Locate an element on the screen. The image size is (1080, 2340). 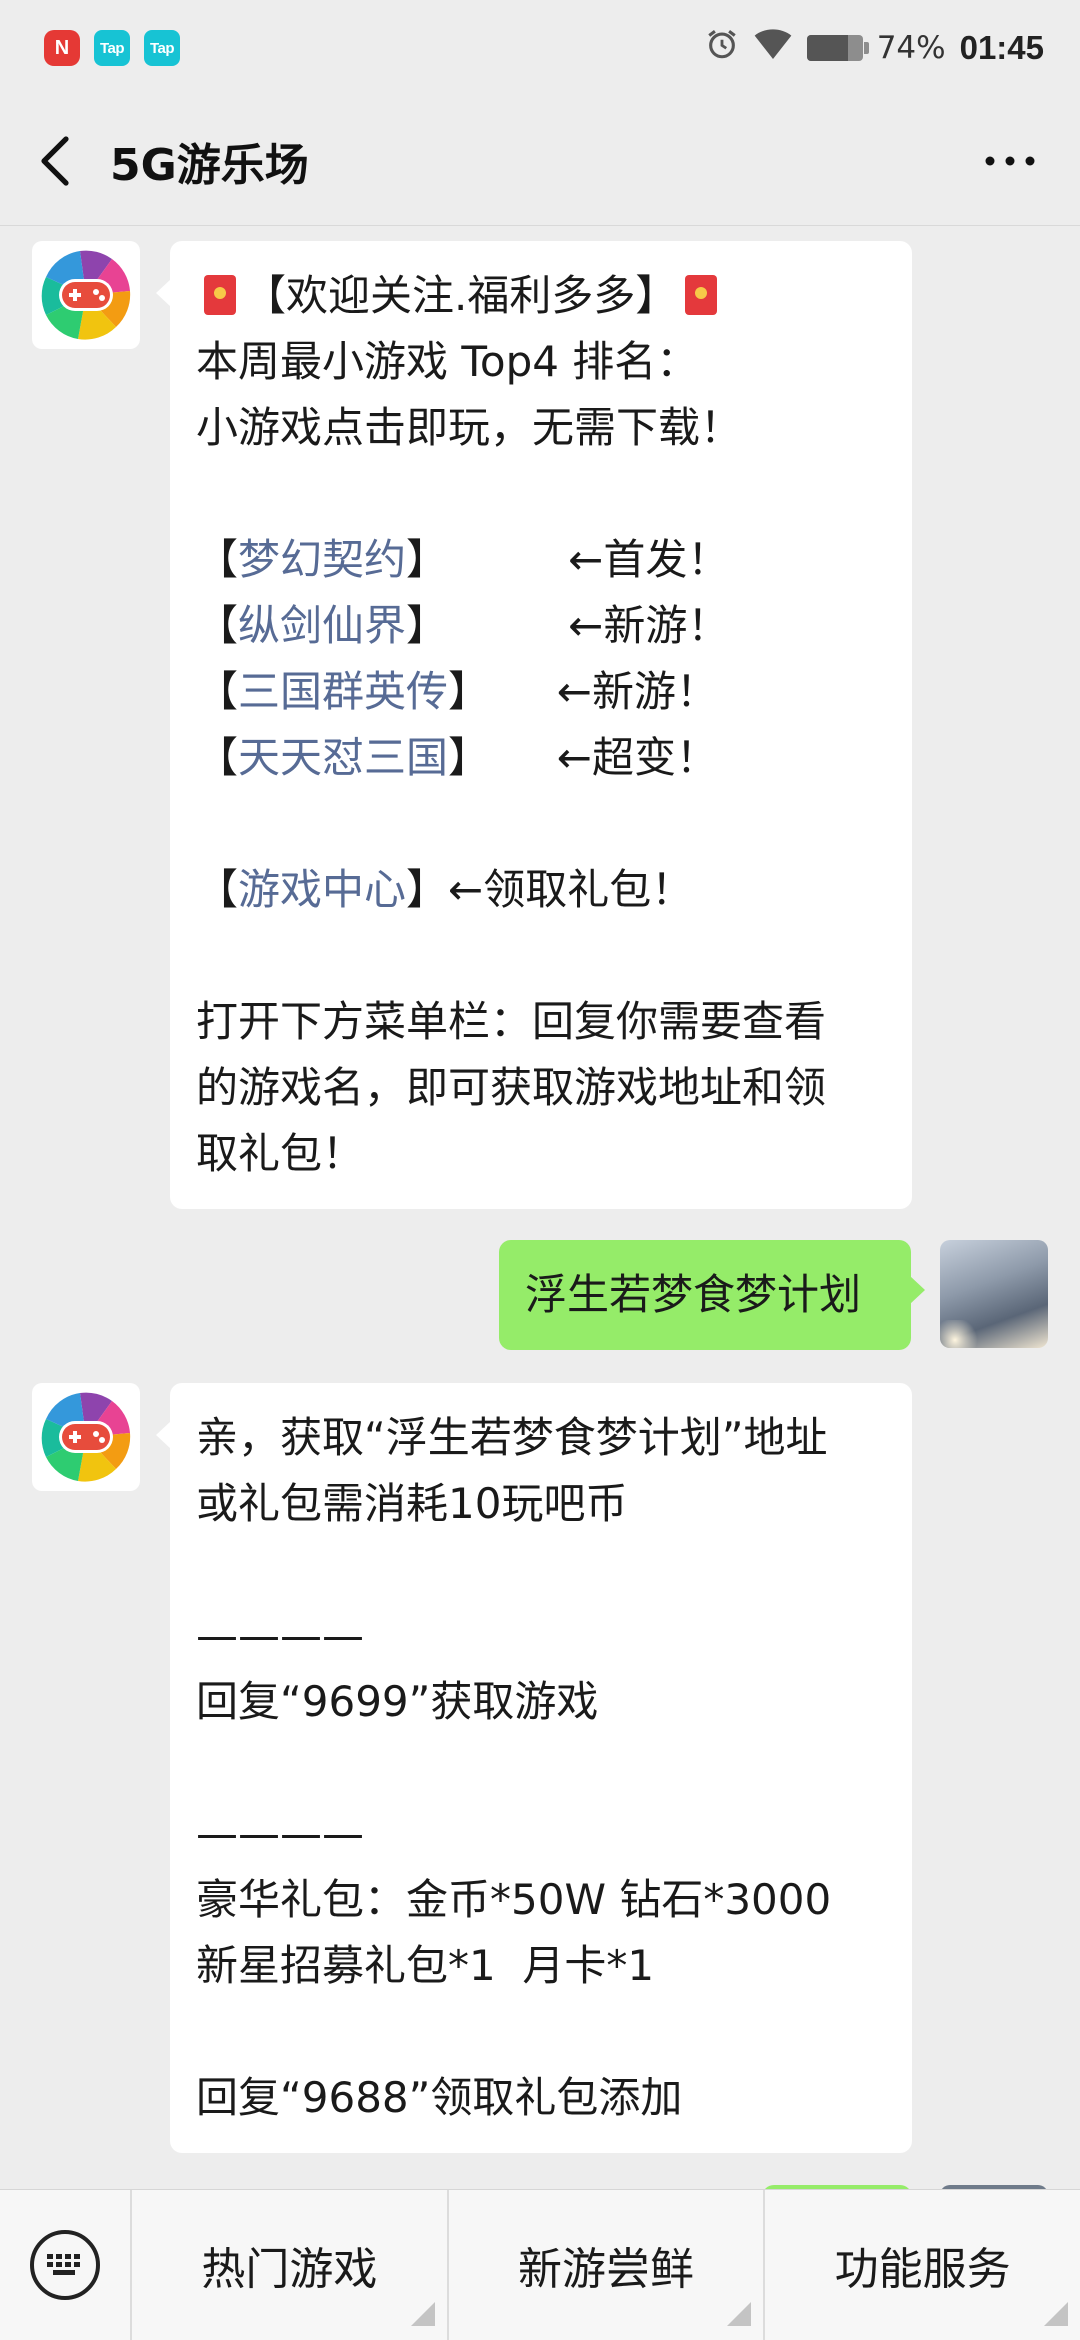
message-line: 打开下方菜单栏：回复你需要查看 is located at coordinates (541, 1022).